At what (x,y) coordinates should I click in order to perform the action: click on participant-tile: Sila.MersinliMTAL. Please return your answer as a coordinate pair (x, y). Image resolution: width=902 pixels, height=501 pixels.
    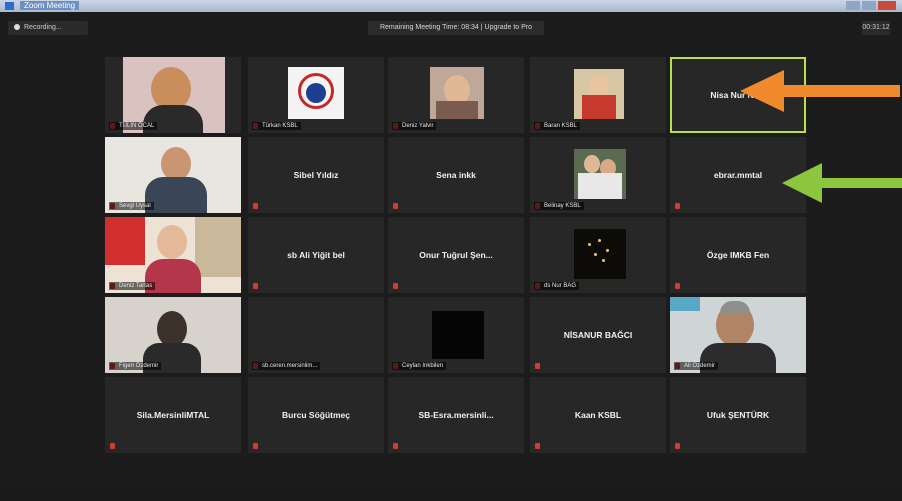
    Looking at the image, I should click on (173, 415).